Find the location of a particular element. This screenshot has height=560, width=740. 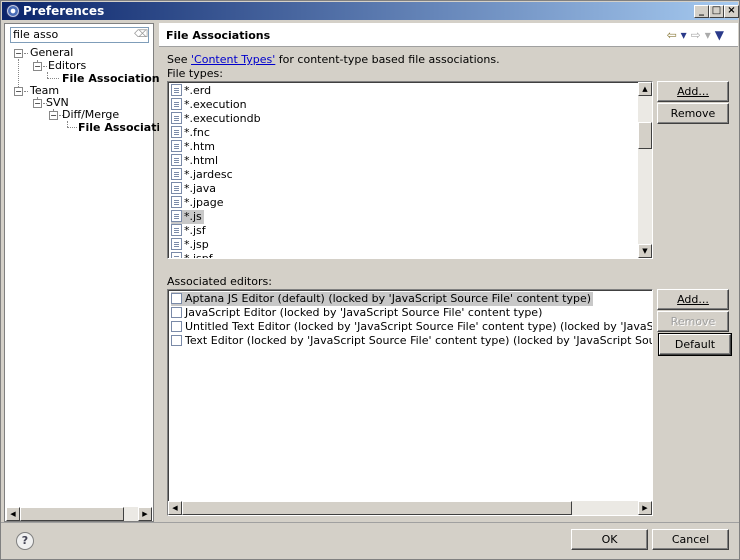

associated-editors-label: Associated editors: is located at coordinates (219, 281).